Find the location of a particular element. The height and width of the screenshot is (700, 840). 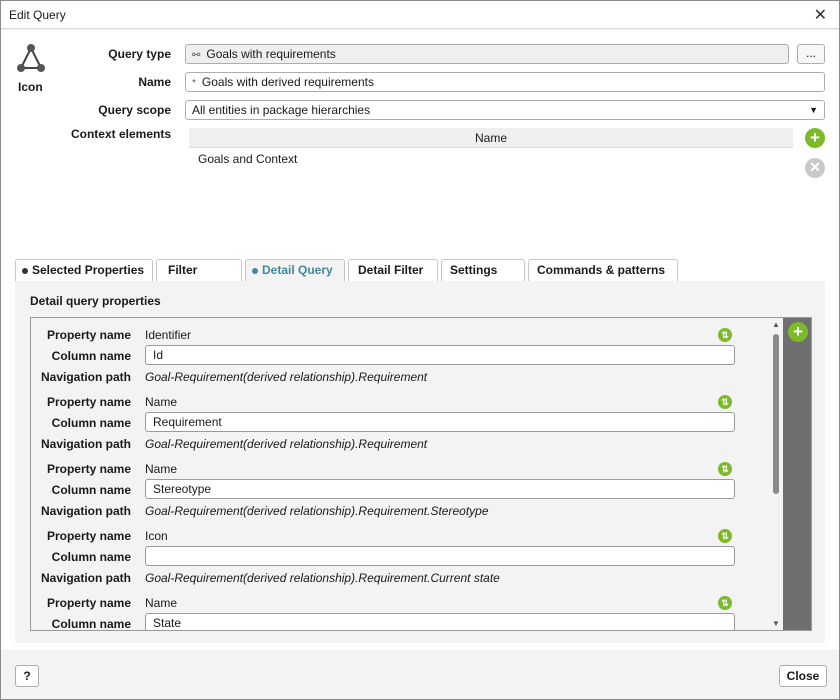

scope-value: All entities in package hierarchies is located at coordinates (281, 110).